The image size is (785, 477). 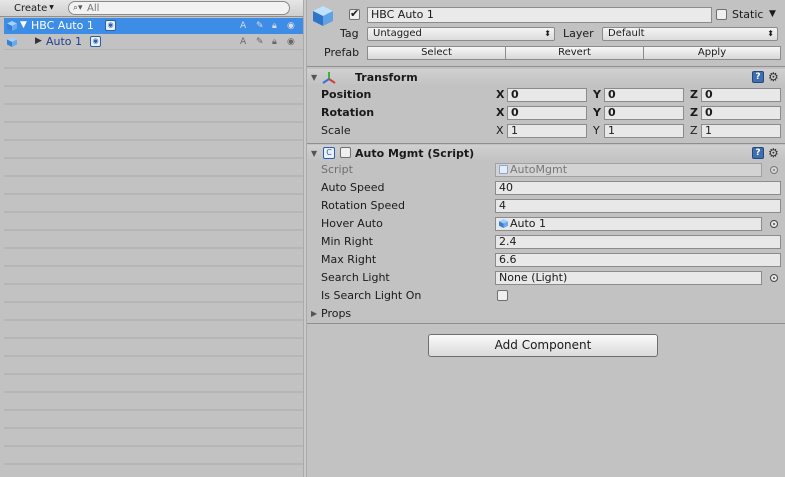 I want to click on scale-y-field: 1, so click(x=644, y=131).